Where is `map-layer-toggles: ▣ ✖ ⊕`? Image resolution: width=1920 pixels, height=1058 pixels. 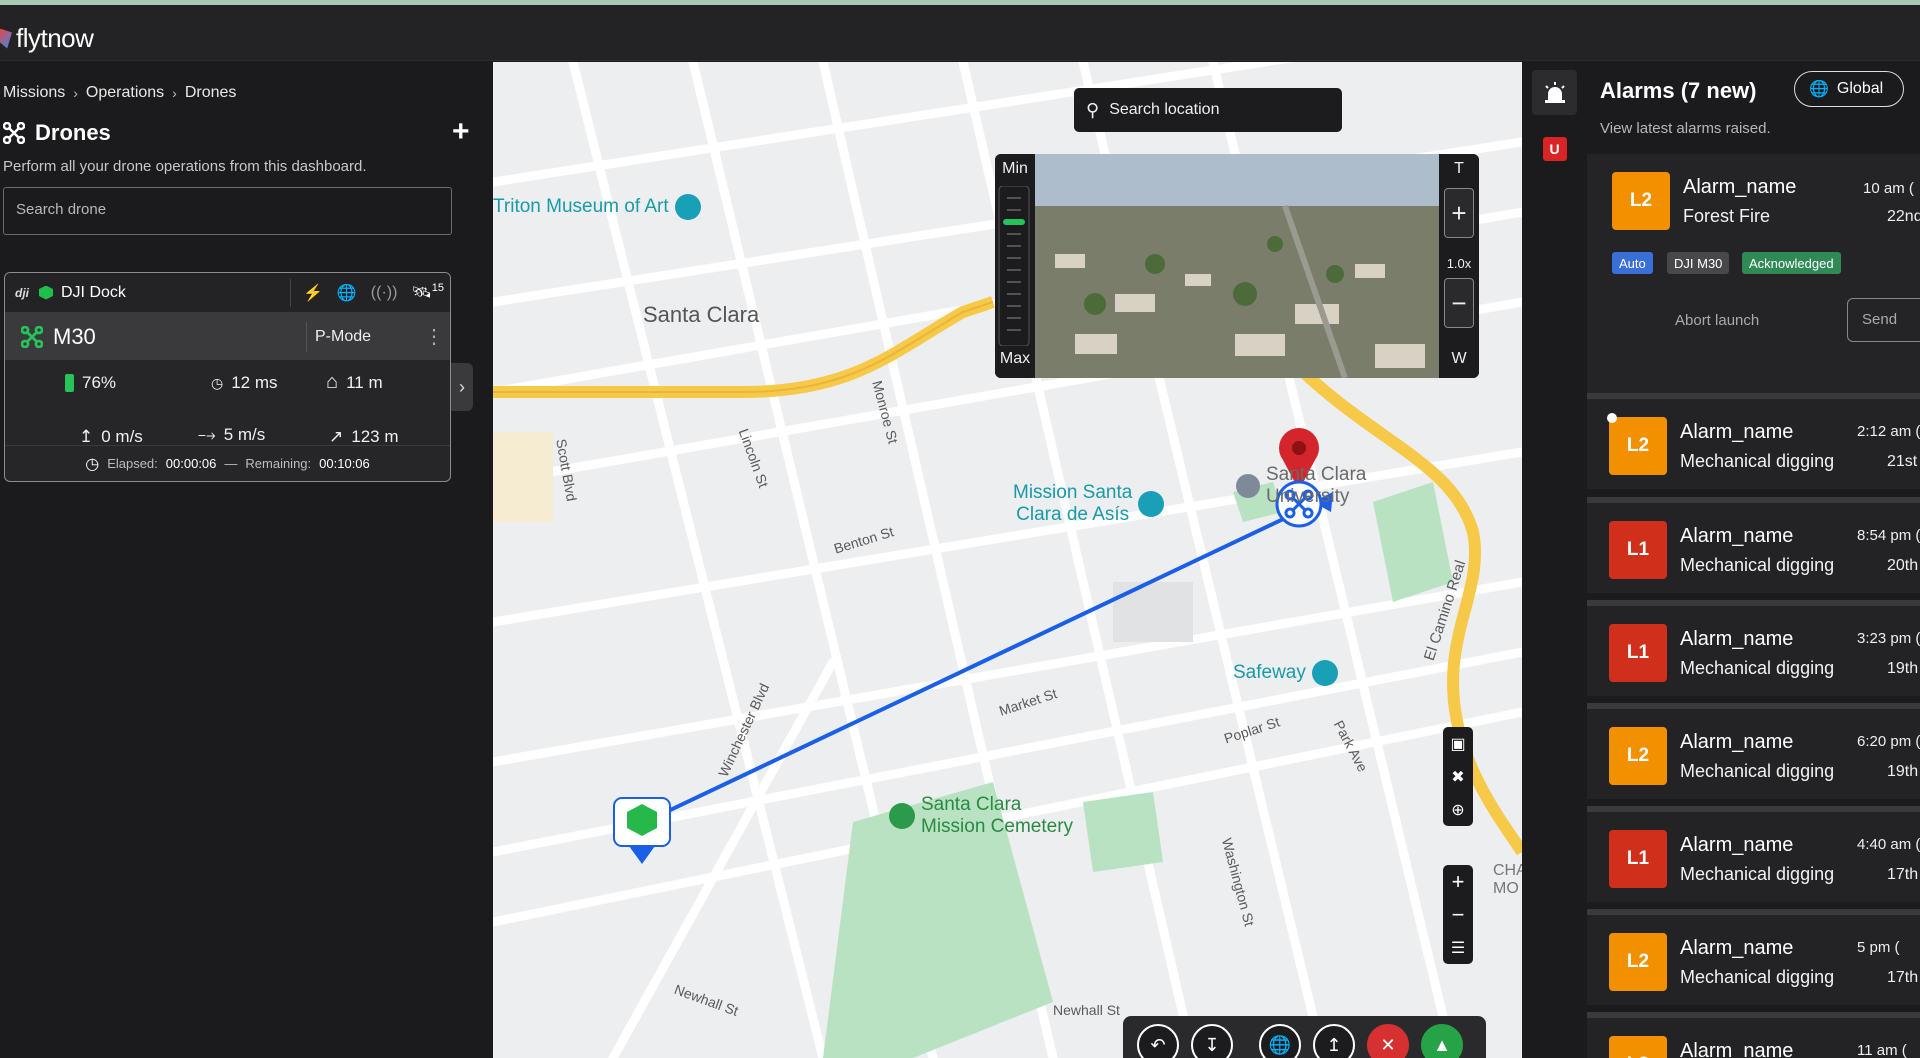 map-layer-toggles: ▣ ✖ ⊕ is located at coordinates (1458, 776).